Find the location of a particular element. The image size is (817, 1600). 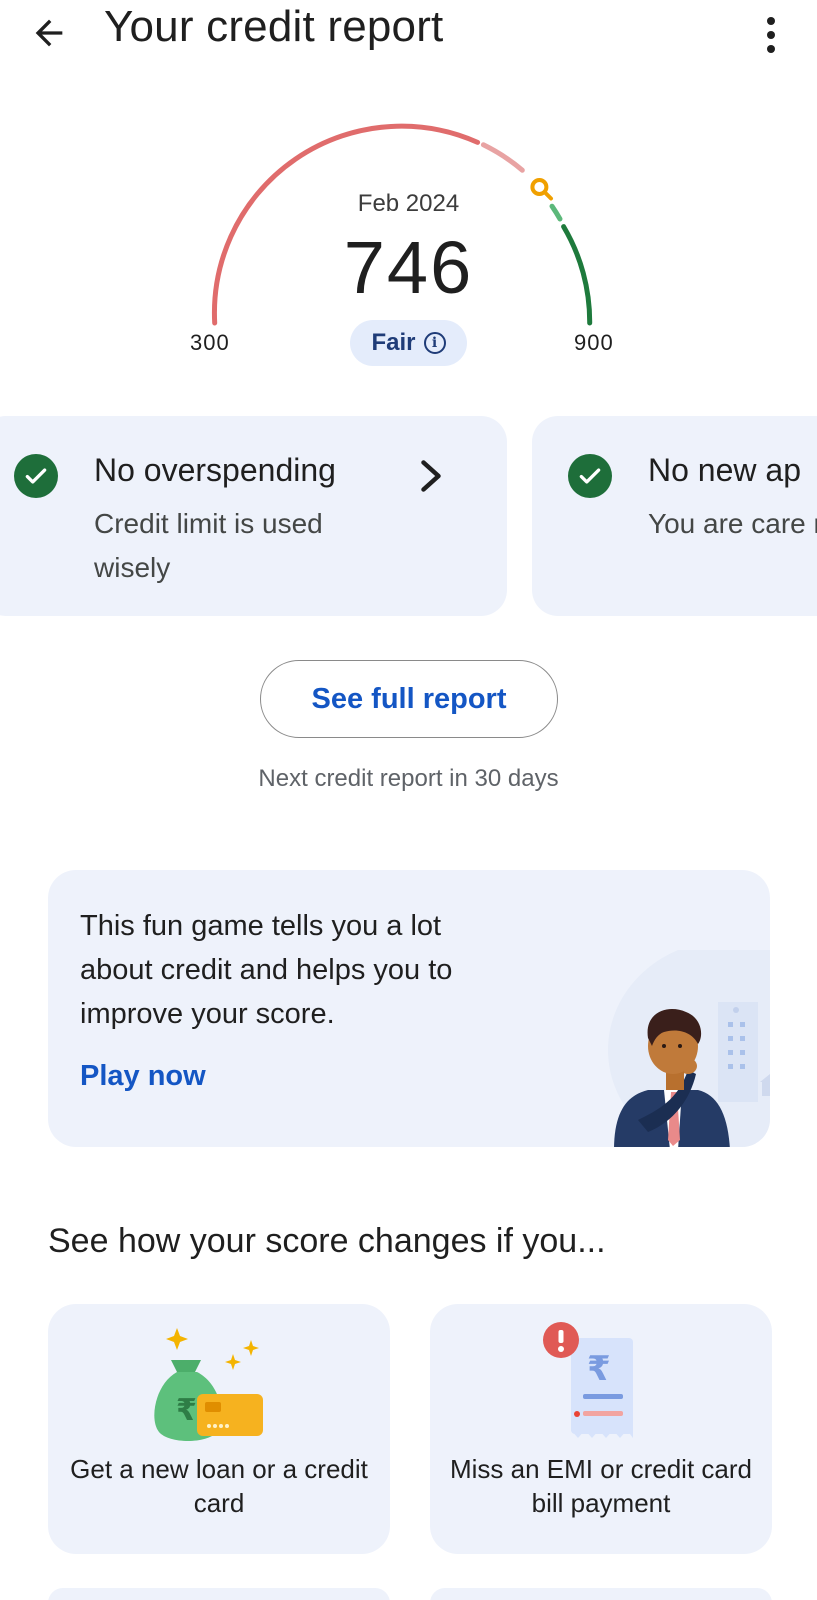

score-rating-label: Fair is located at coordinates (393, 342).